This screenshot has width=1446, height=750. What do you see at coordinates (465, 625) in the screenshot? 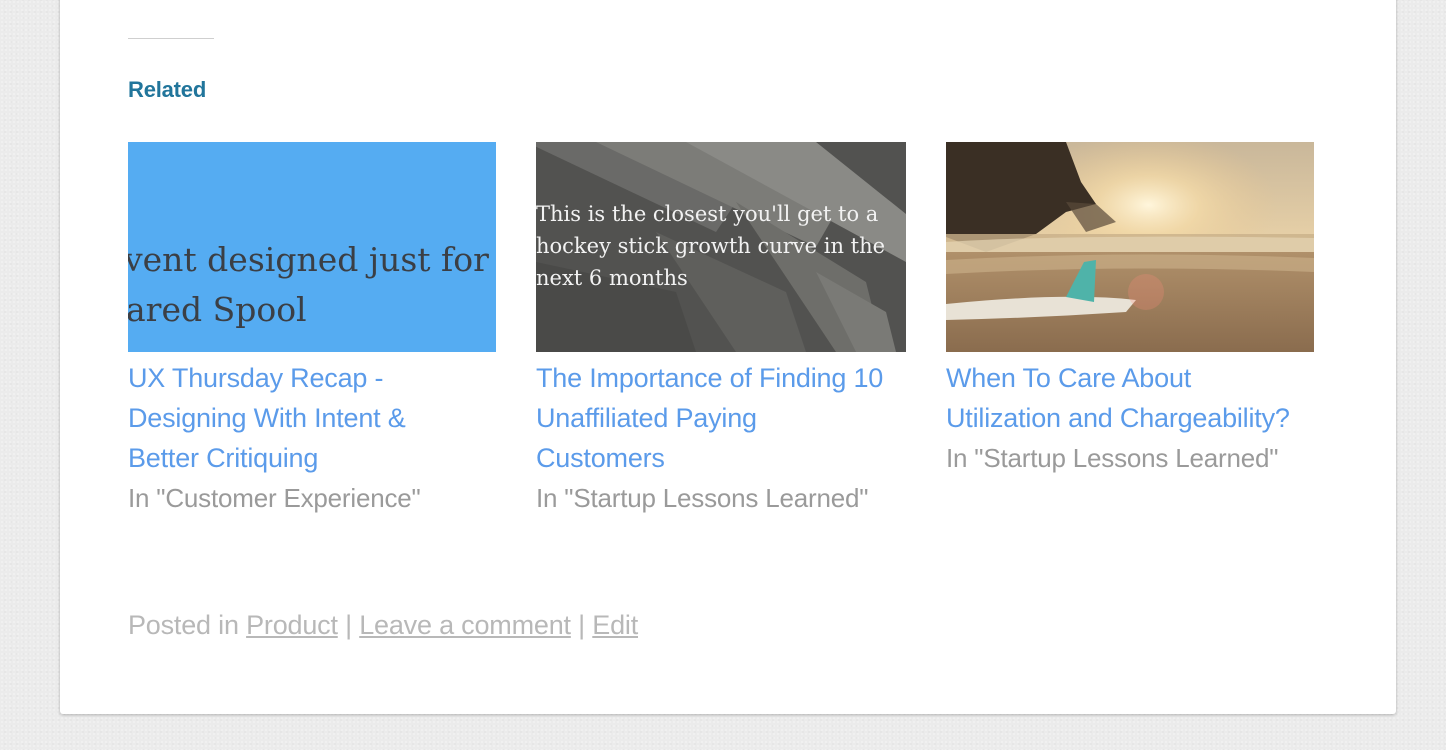
I see `leave-comment-link: Leave a comment` at bounding box center [465, 625].